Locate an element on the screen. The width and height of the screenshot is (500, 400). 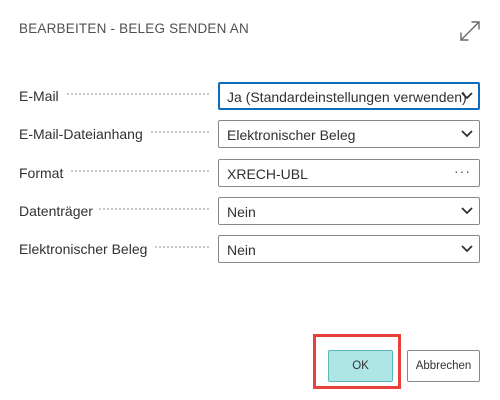
row-data-carrier: Datenträger Nein is located at coordinates (250, 212).